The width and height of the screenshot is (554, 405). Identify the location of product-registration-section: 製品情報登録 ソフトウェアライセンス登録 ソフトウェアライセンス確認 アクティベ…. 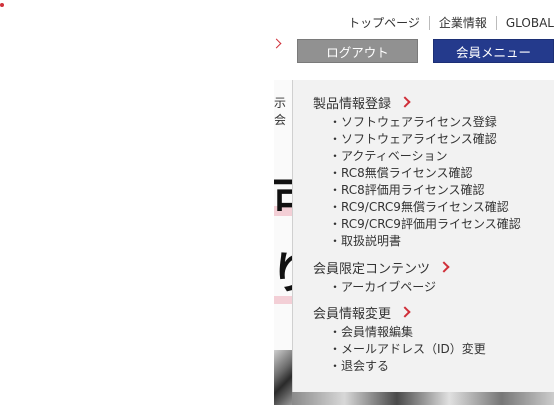
(417, 171).